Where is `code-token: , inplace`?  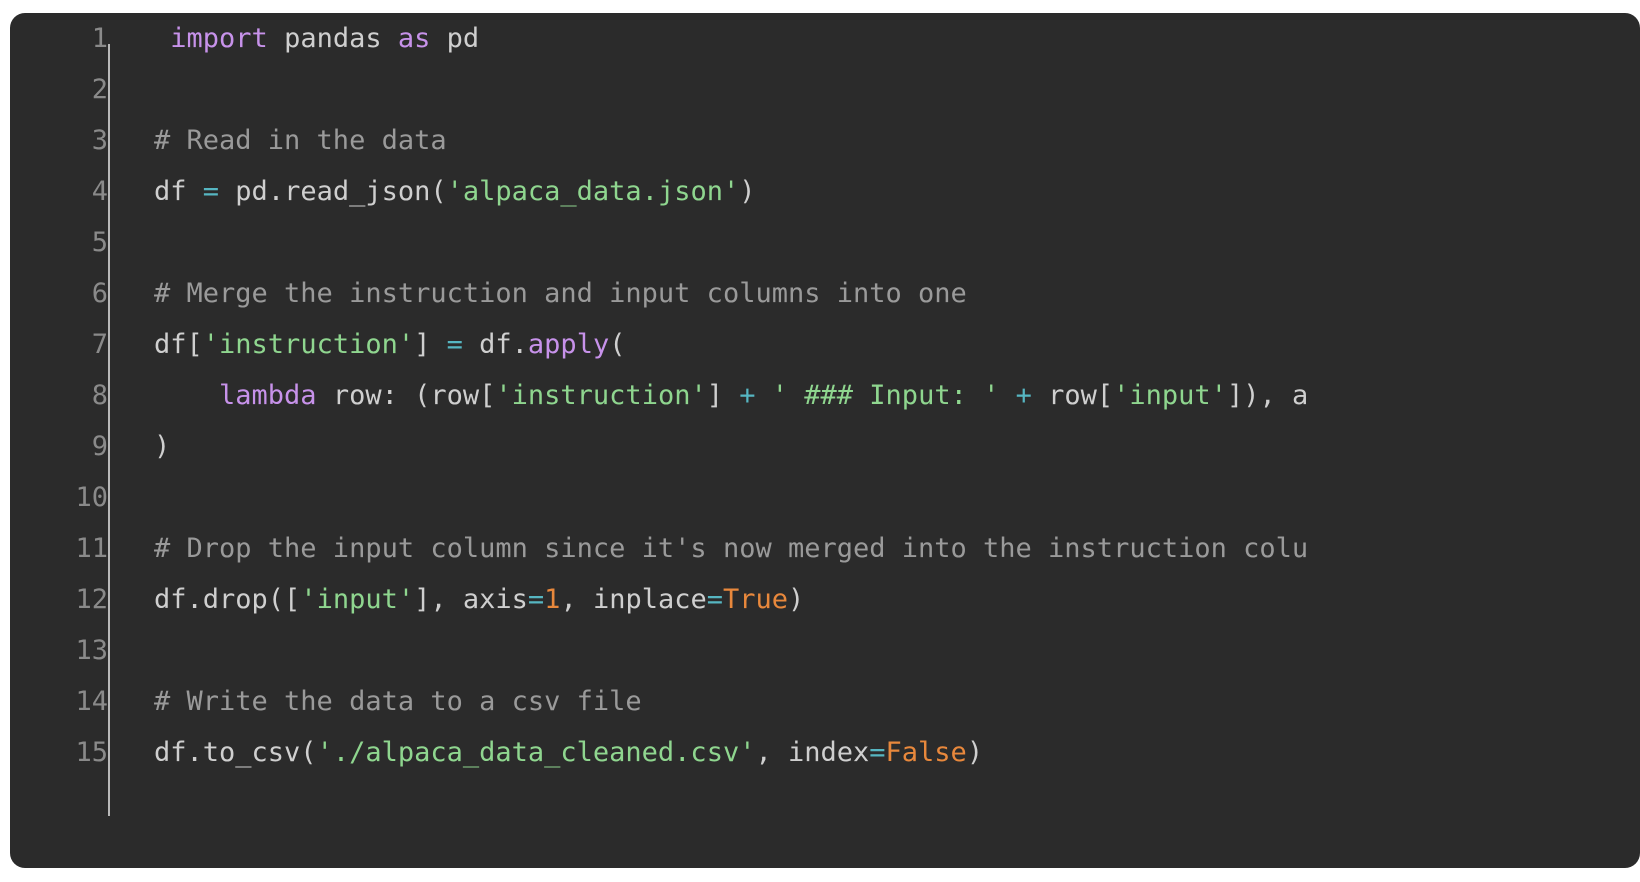
code-token: , inplace is located at coordinates (633, 599).